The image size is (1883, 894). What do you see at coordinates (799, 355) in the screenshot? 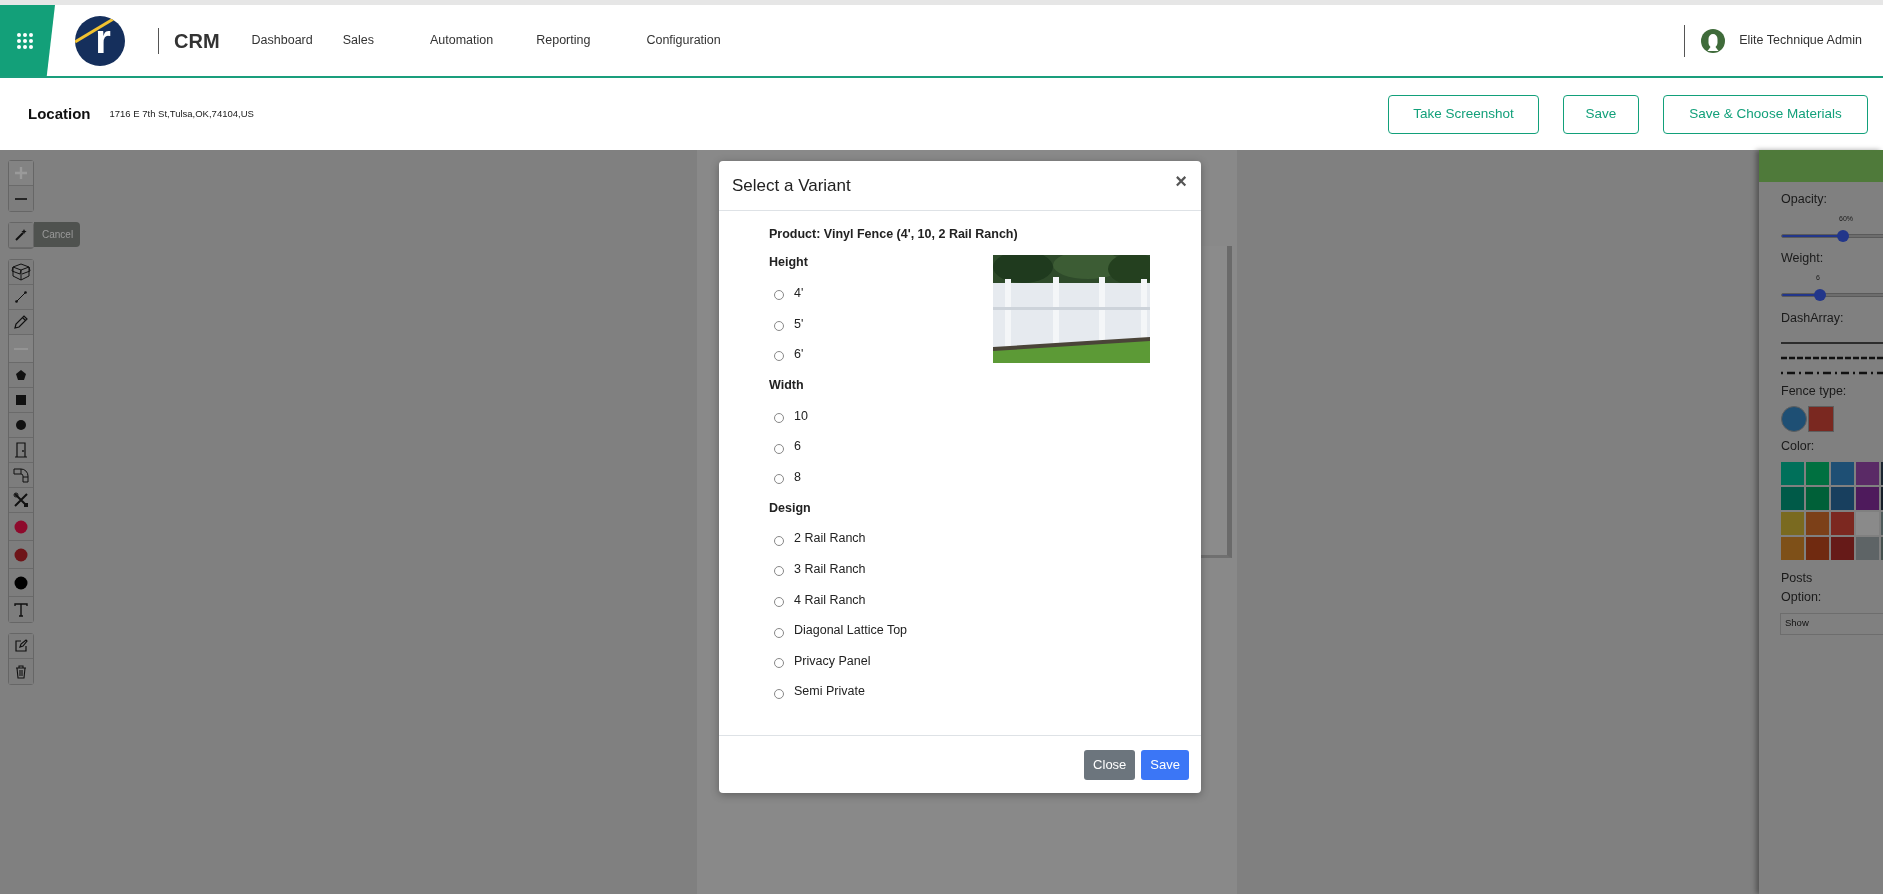
I see `option-label: 6'` at bounding box center [799, 355].